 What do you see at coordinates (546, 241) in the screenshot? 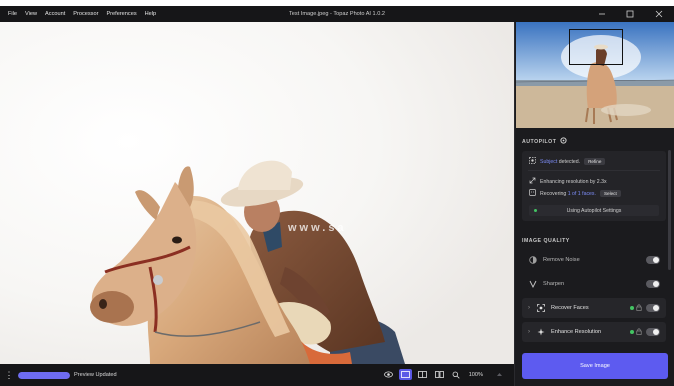
I see `image-quality-title: IMAGE QUALITY` at bounding box center [546, 241].